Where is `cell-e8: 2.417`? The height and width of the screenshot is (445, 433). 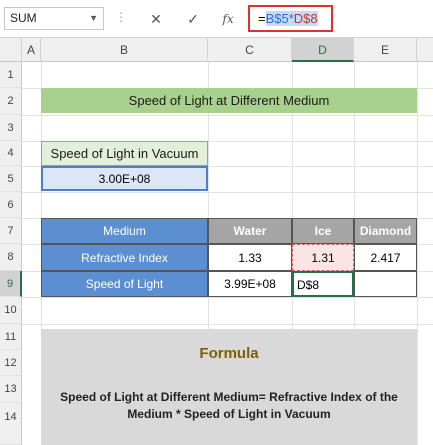 cell-e8: 2.417 is located at coordinates (385, 257).